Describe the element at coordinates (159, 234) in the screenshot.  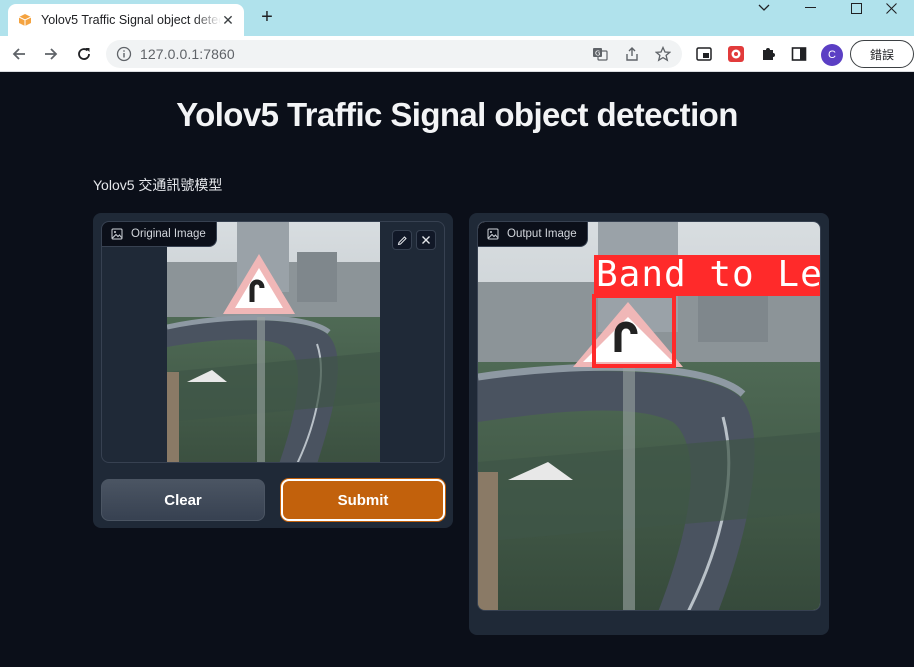
I see `original-image-label: Original Image` at that location.